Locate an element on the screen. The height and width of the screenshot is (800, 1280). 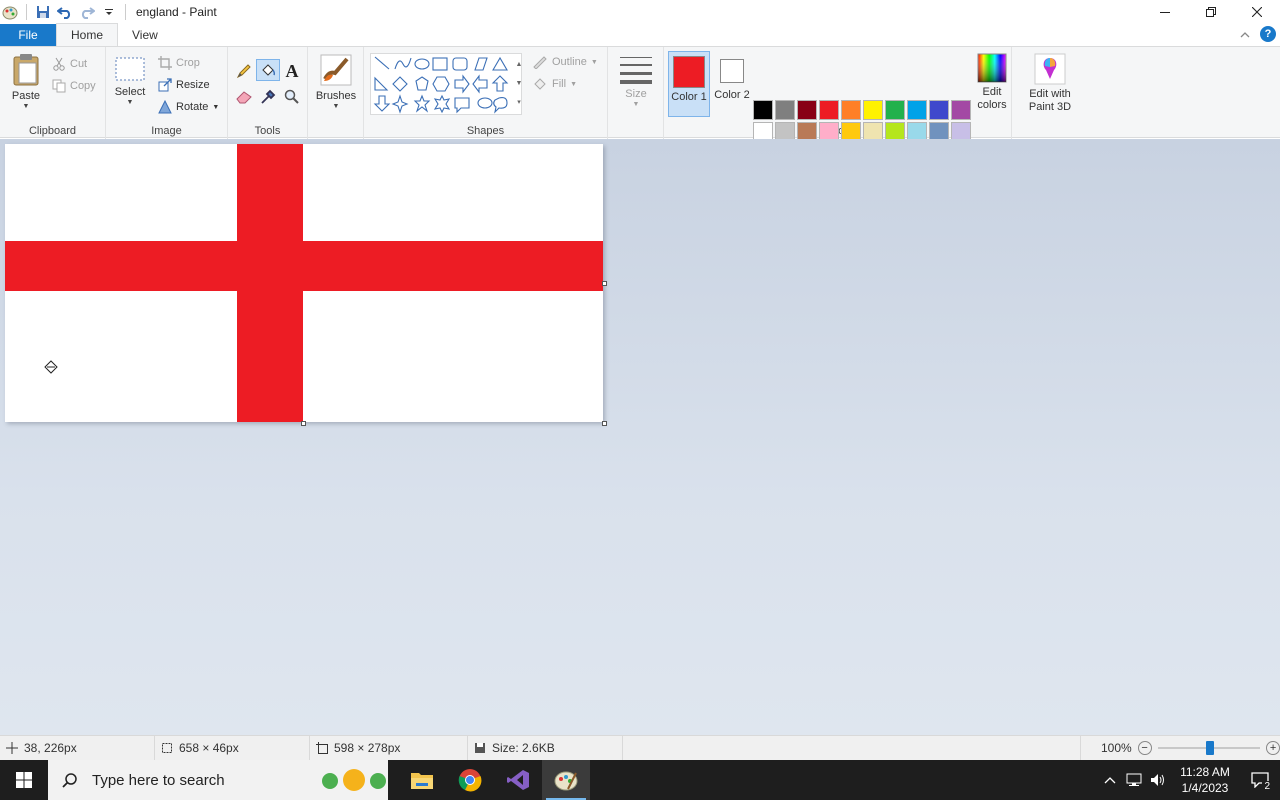
line-width-icon is located at coordinates (636, 70).